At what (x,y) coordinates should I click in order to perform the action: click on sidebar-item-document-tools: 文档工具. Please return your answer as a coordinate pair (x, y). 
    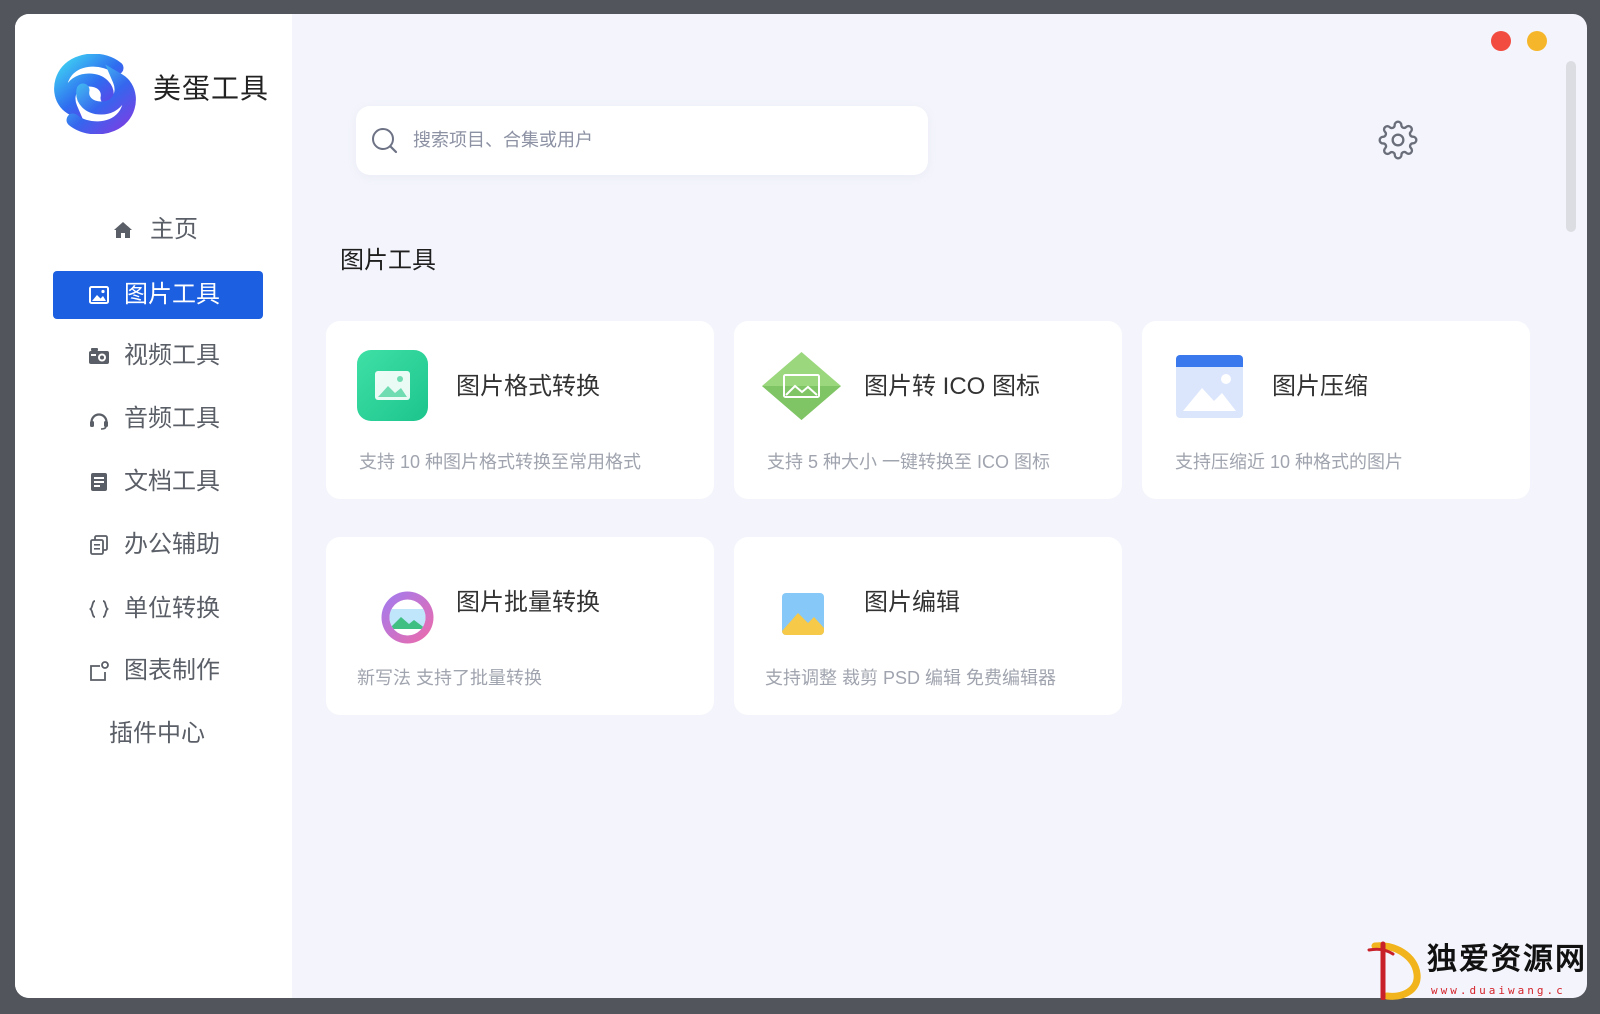
    Looking at the image, I should click on (158, 482).